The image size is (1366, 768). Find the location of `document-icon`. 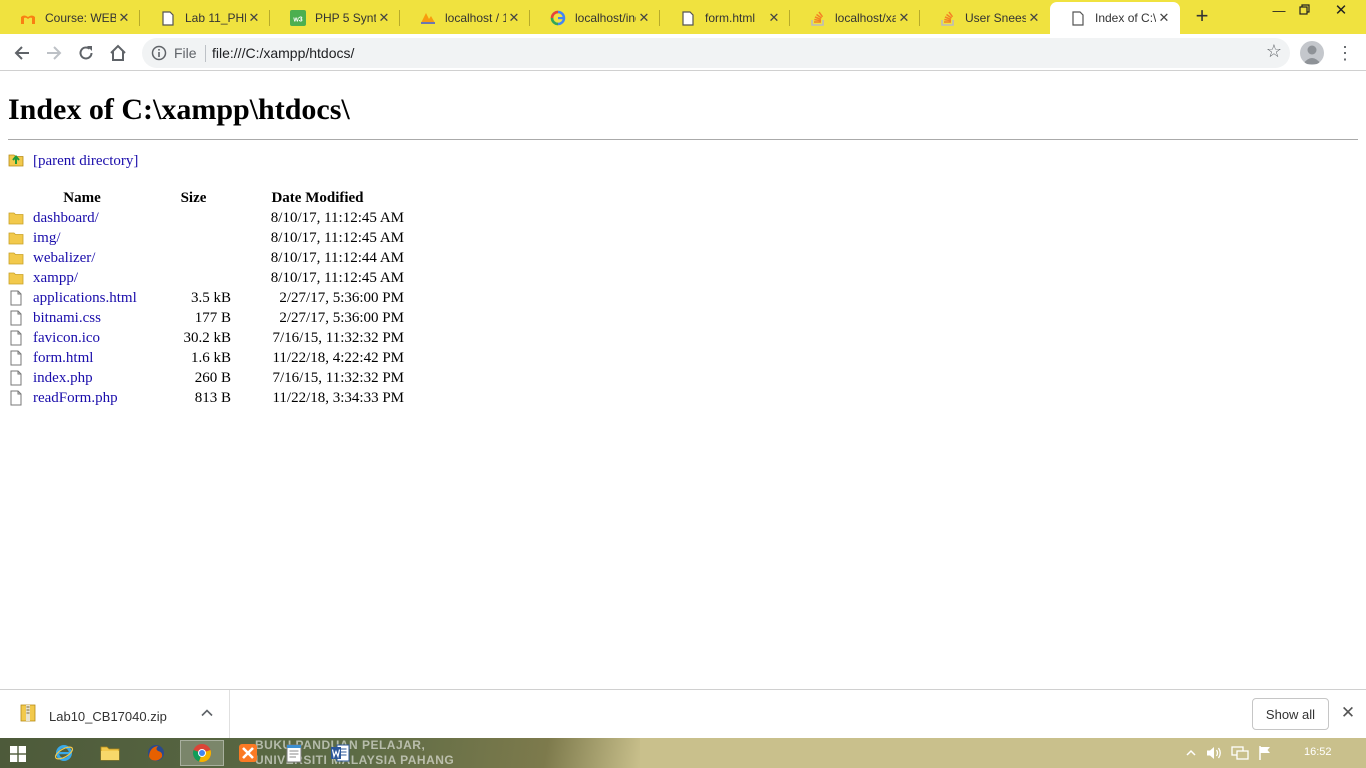

document-icon is located at coordinates (688, 18).